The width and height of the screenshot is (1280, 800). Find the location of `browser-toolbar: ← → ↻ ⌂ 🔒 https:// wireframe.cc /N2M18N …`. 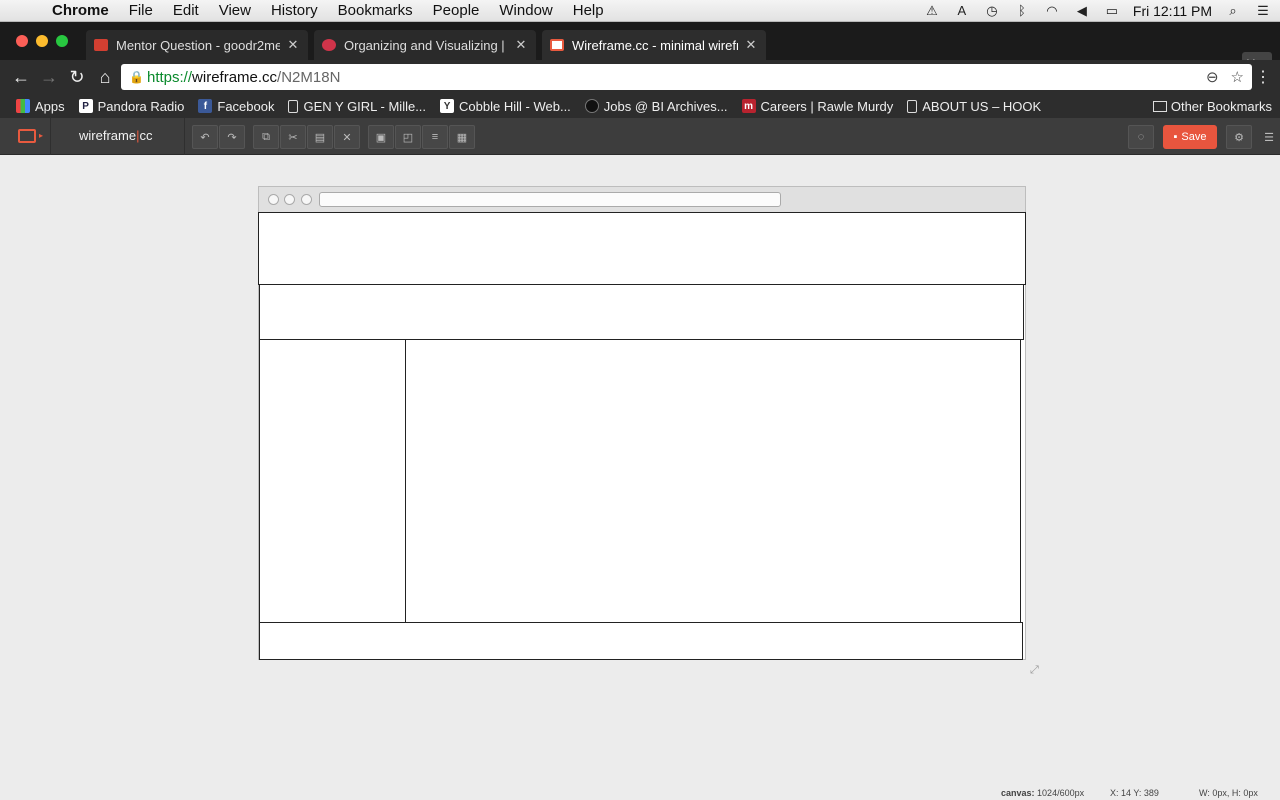

browser-toolbar: ← → ↻ ⌂ 🔒 https:// wireframe.cc /N2M18N … is located at coordinates (640, 77).